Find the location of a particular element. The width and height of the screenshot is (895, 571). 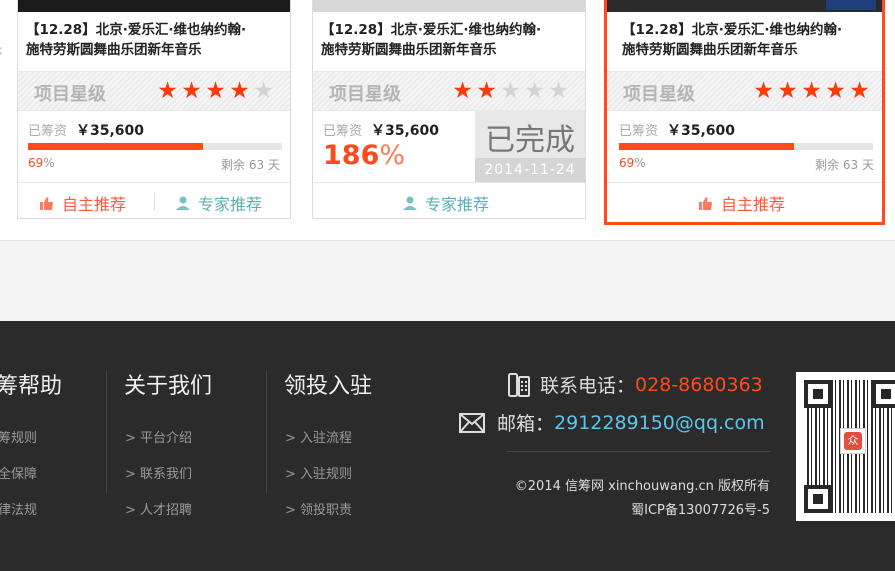

percent-unit: % is located at coordinates (640, 163).